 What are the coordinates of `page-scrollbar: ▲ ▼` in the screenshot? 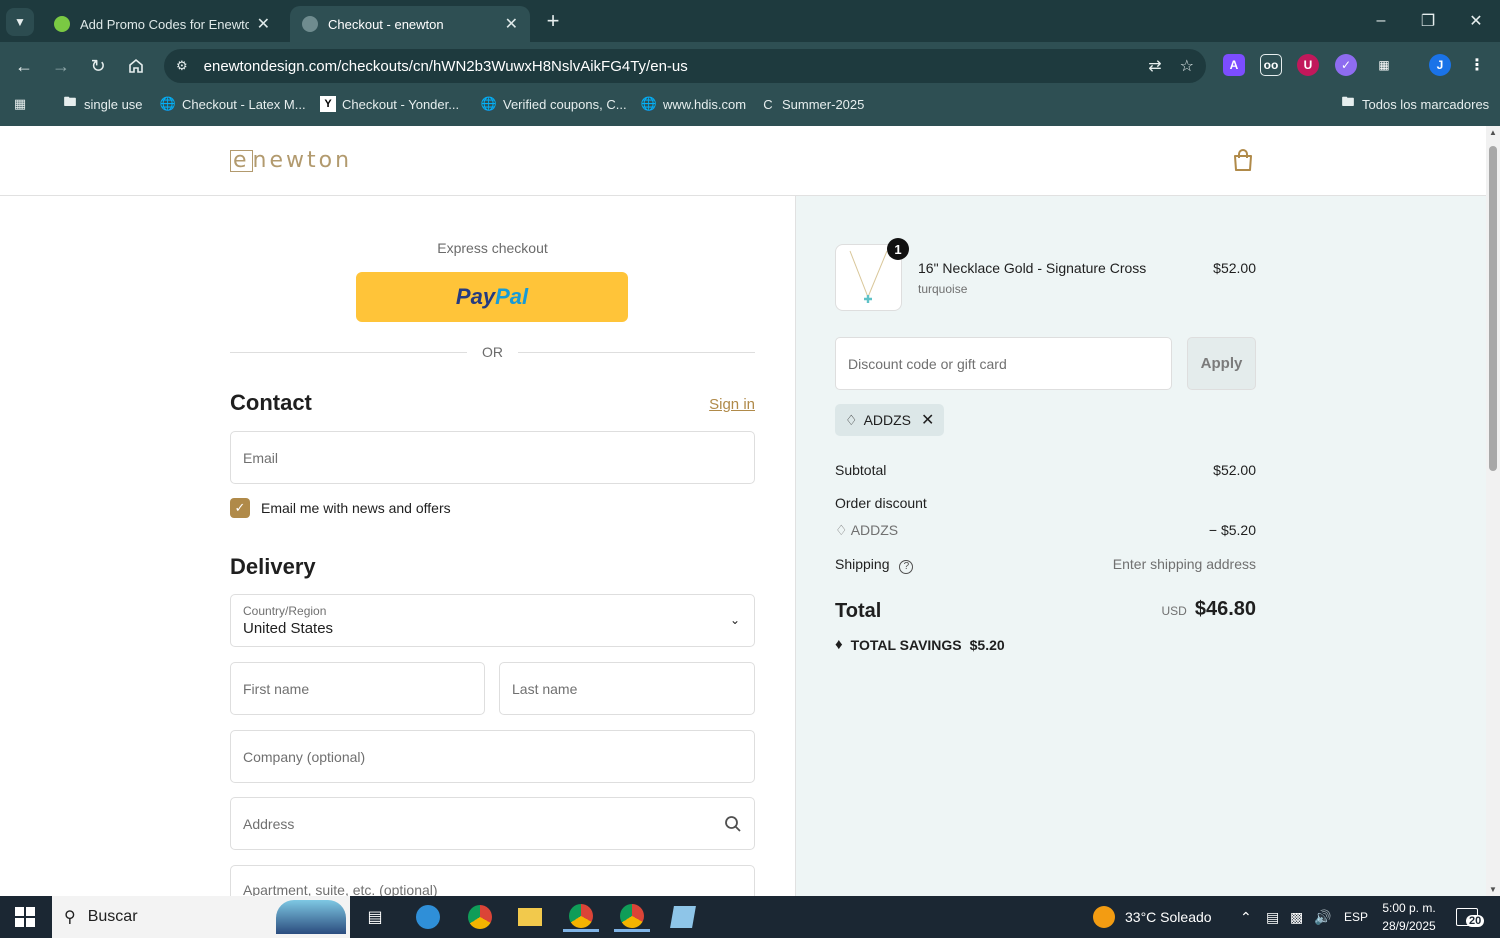 It's located at (1493, 511).